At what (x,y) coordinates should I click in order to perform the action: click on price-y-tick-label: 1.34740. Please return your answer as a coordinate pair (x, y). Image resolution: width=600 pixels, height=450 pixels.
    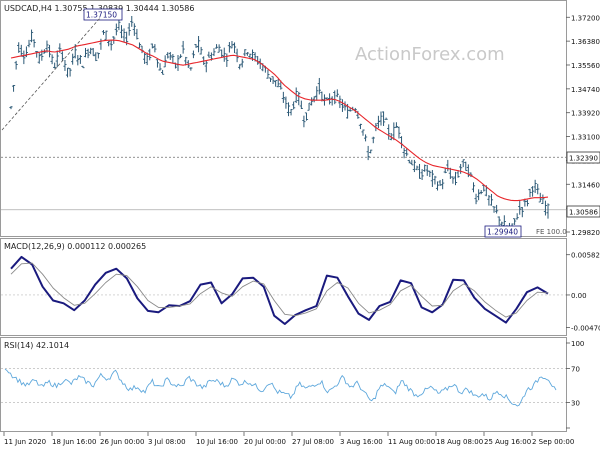
    Looking at the image, I should click on (585, 90).